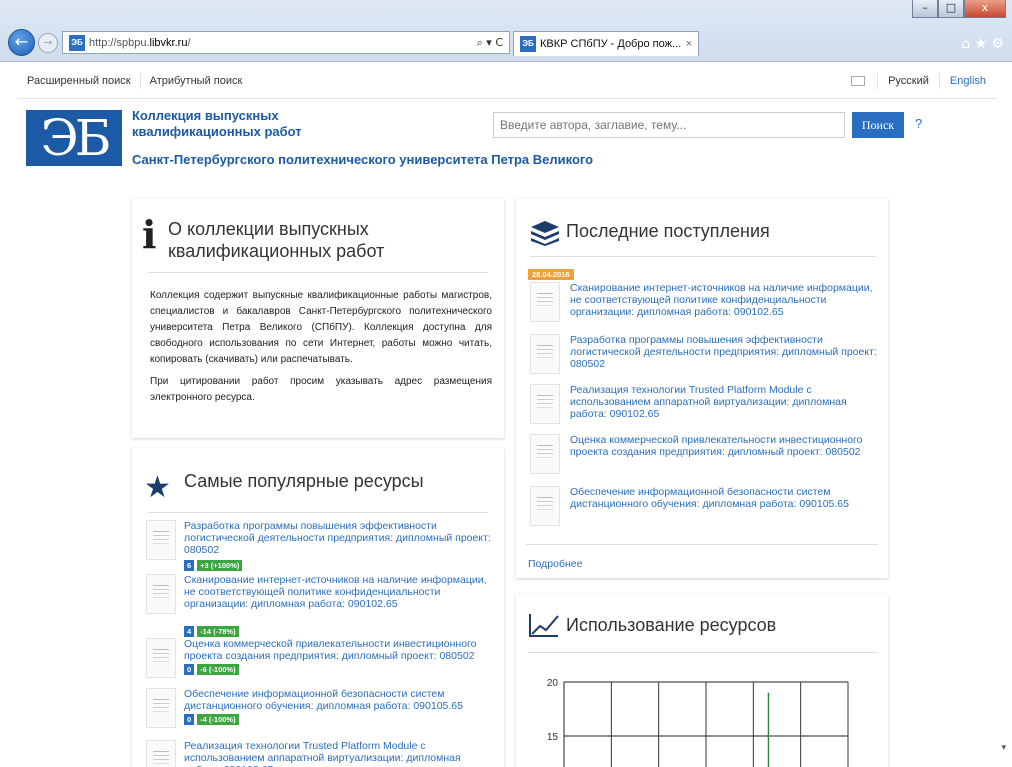 This screenshot has height=767, width=1012. Describe the element at coordinates (1003, 748) in the screenshot. I see `scroll-down-icon: ▾` at that location.